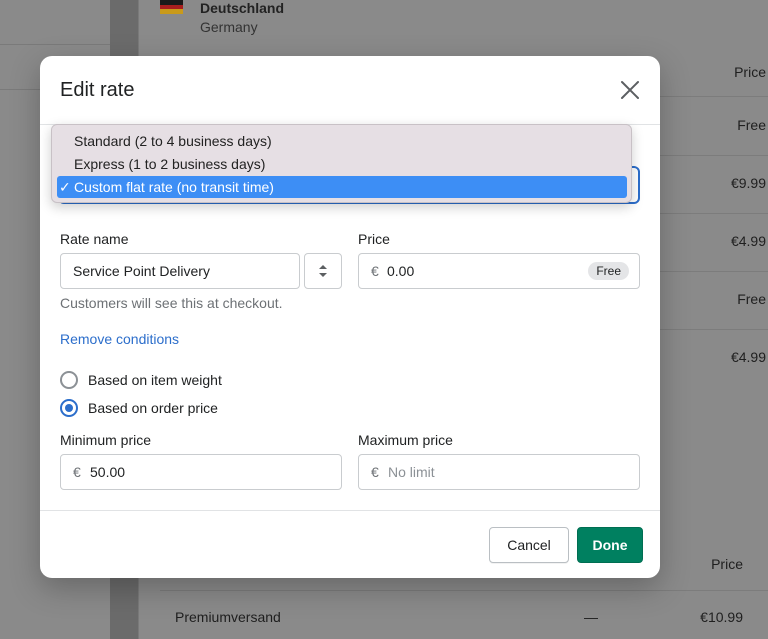 The width and height of the screenshot is (768, 639). Describe the element at coordinates (342, 187) in the screenshot. I see `menu-item-custom-flat-rate: ✓ Custom flat rate (no transit time)` at that location.